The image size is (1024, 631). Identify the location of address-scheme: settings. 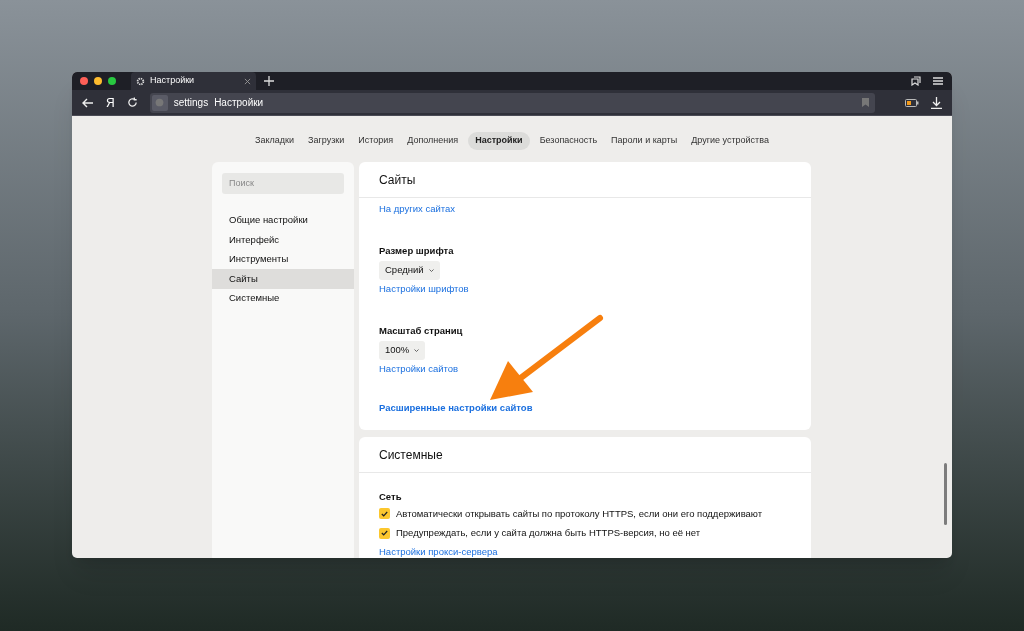
(191, 103).